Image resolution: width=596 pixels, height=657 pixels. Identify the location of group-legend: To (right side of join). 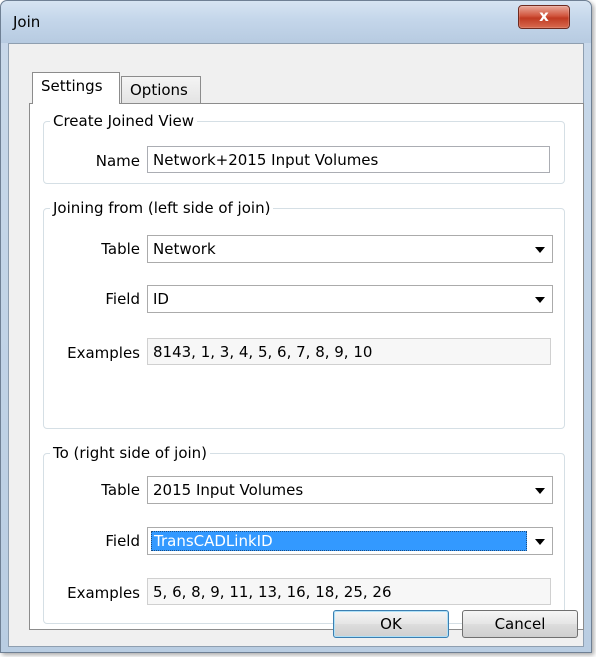
(130, 453).